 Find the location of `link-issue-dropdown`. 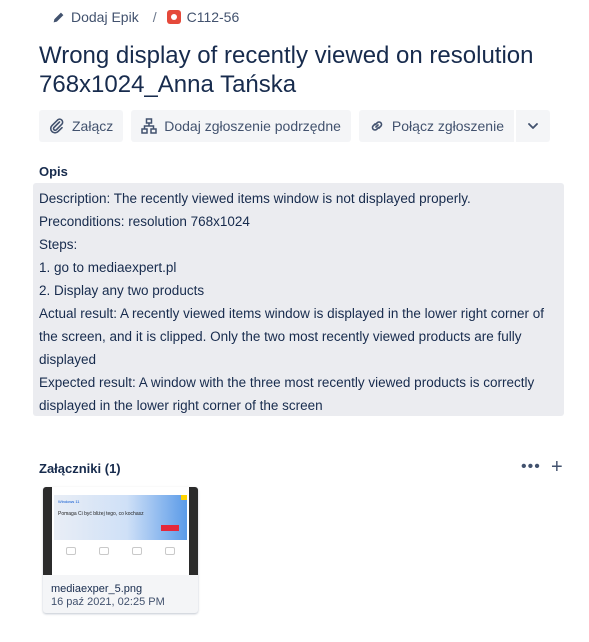

link-issue-dropdown is located at coordinates (532, 126).